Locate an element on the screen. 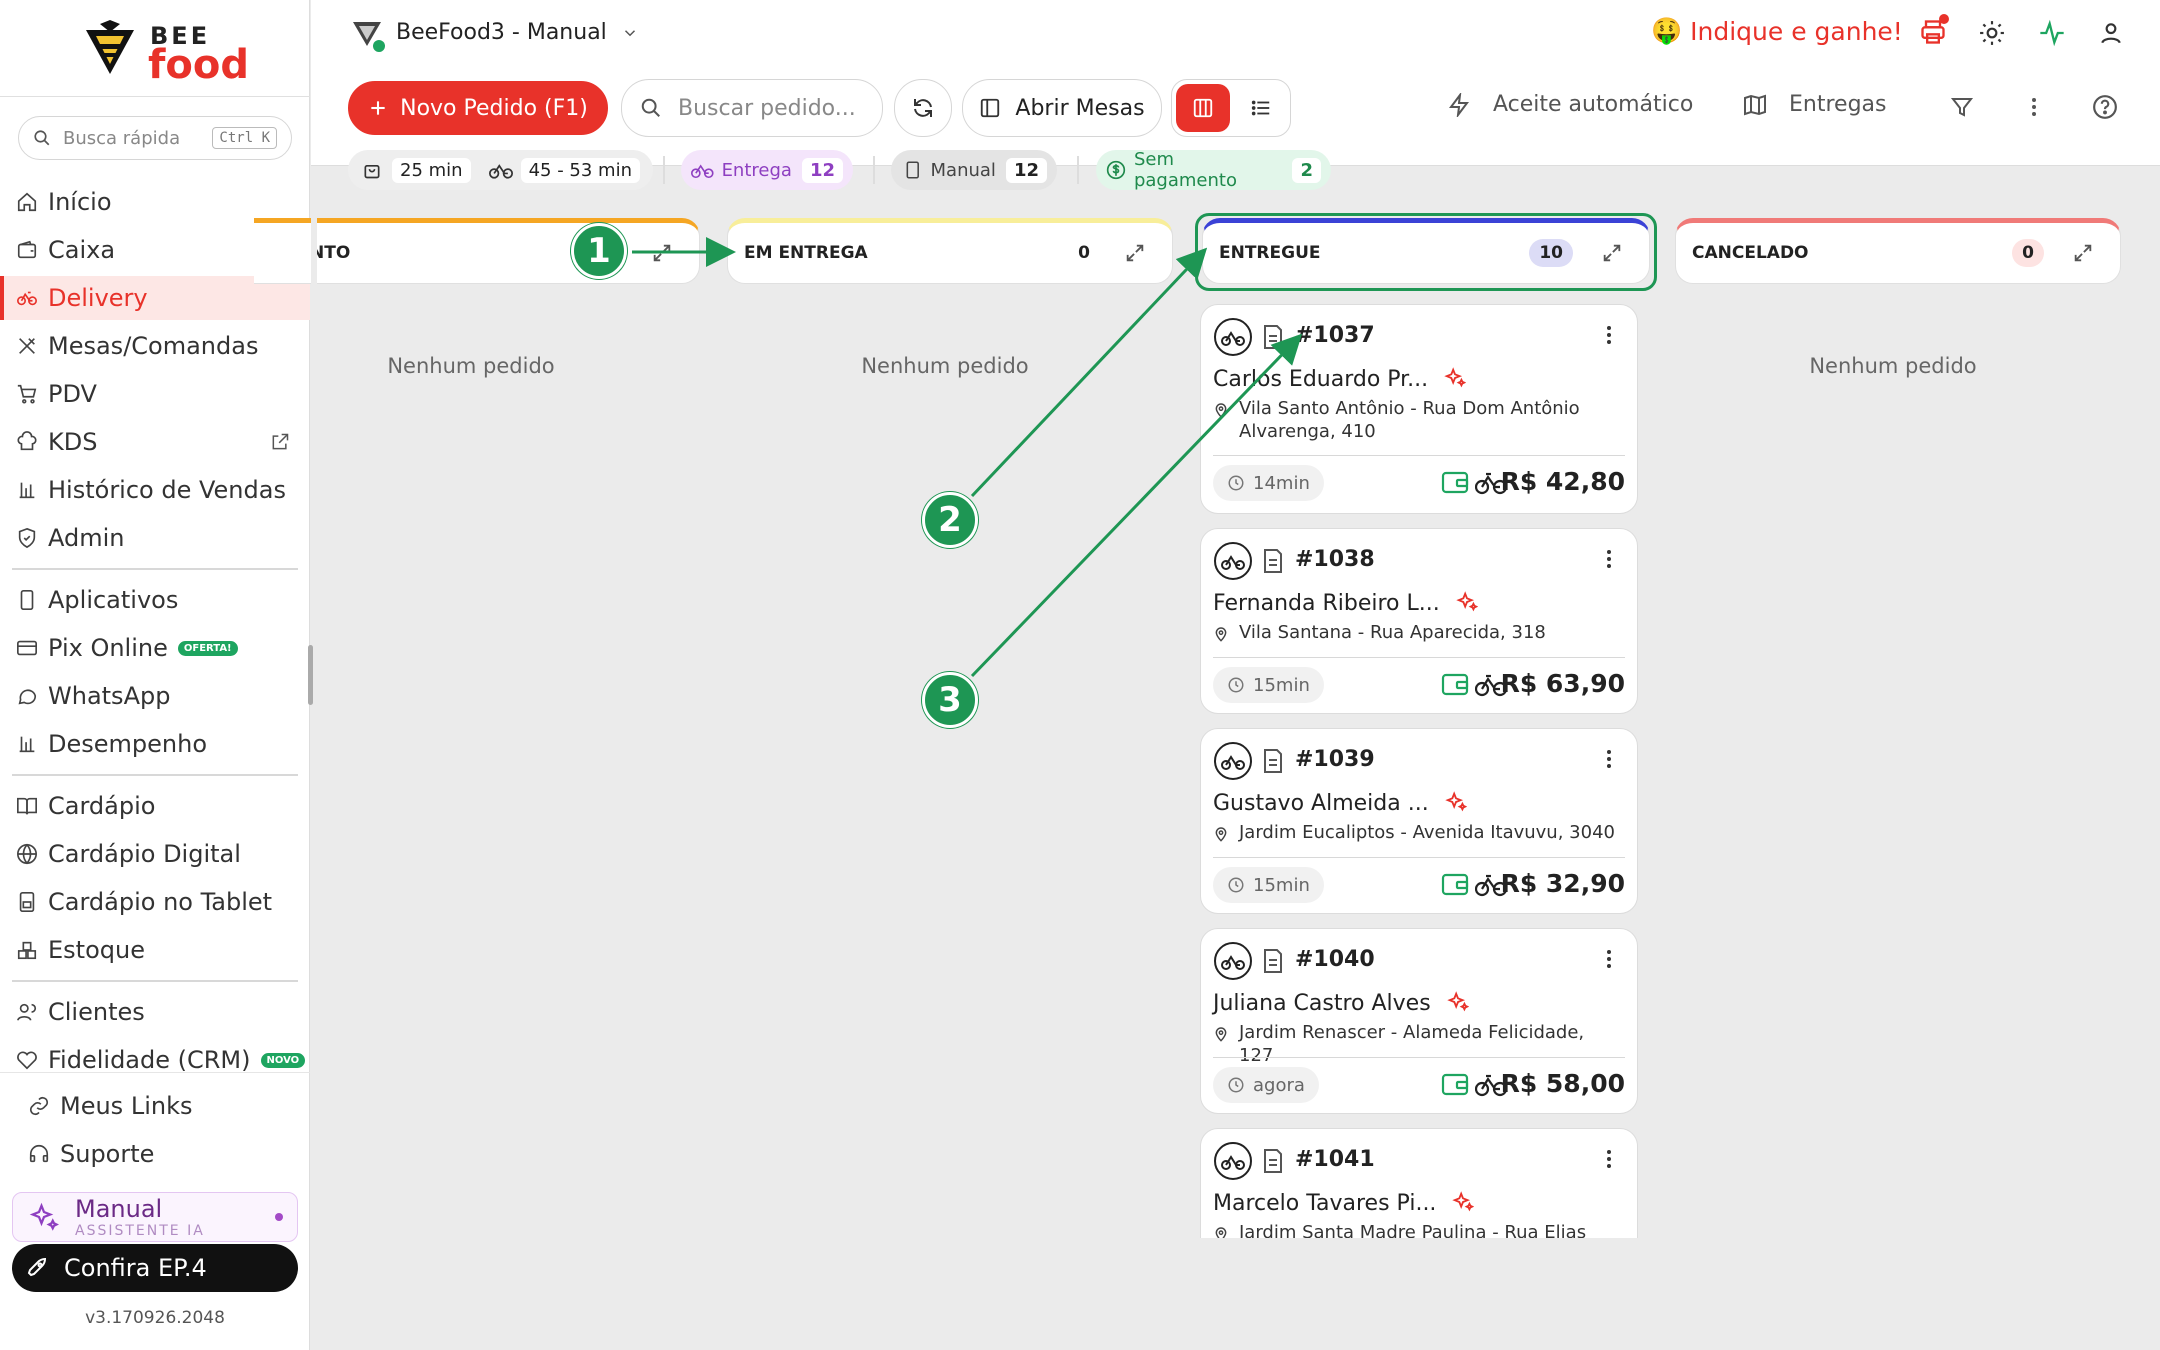 The width and height of the screenshot is (2160, 1350). clock-icon is located at coordinates (1236, 1085).